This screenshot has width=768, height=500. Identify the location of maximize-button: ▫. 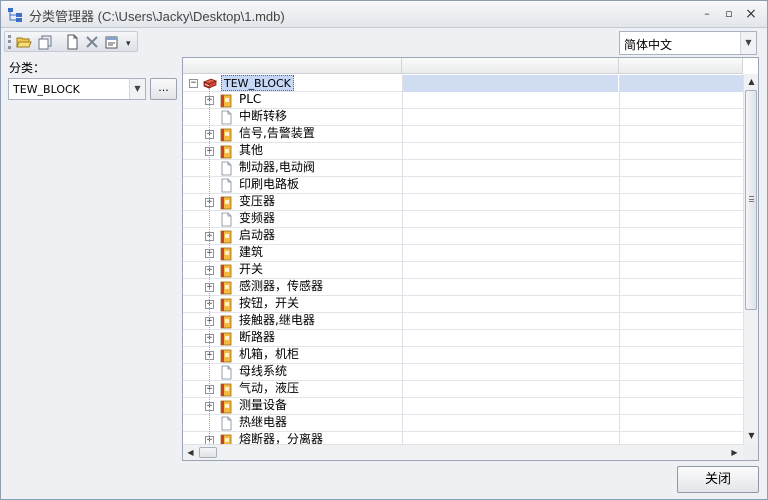
(729, 14).